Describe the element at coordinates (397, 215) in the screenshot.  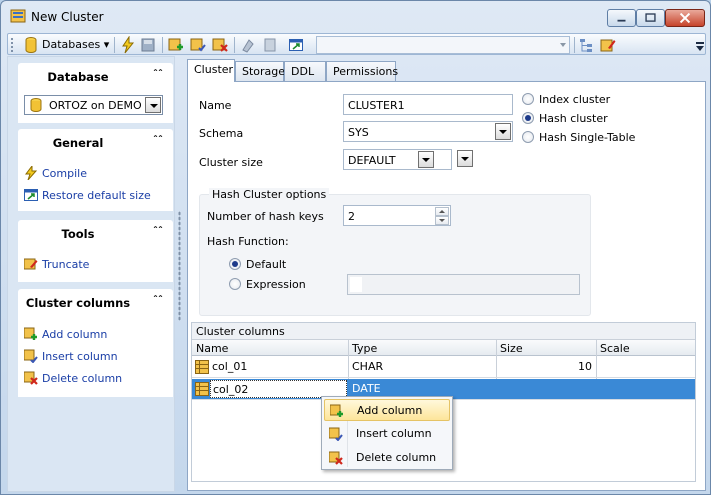
I see `hash-keys-input: 2` at that location.